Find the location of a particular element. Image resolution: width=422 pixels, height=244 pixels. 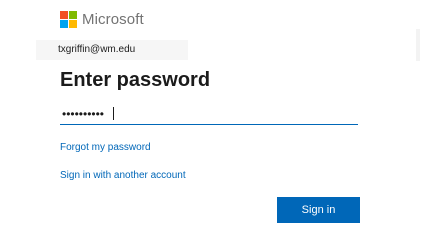

account-email: txgriffin@wm.edu is located at coordinates (97, 49).